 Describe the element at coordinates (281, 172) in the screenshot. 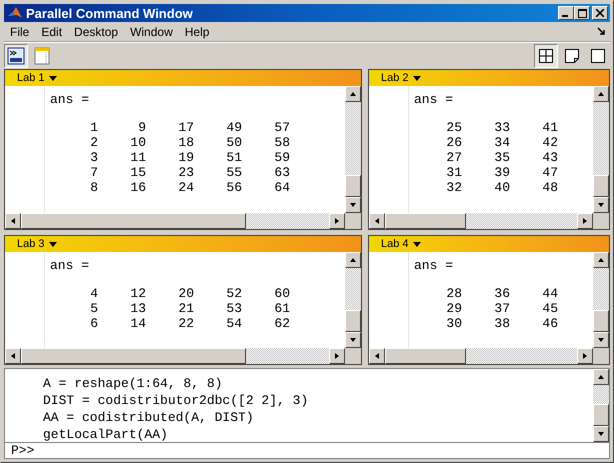

I see `matrix-value: 63` at that location.